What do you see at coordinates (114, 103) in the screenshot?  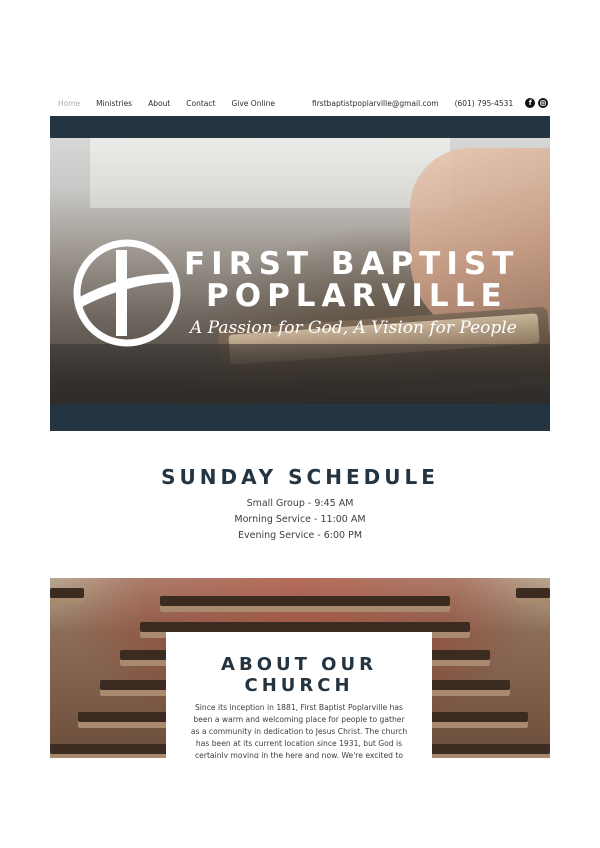 I see `nav-item-ministries: Ministries` at bounding box center [114, 103].